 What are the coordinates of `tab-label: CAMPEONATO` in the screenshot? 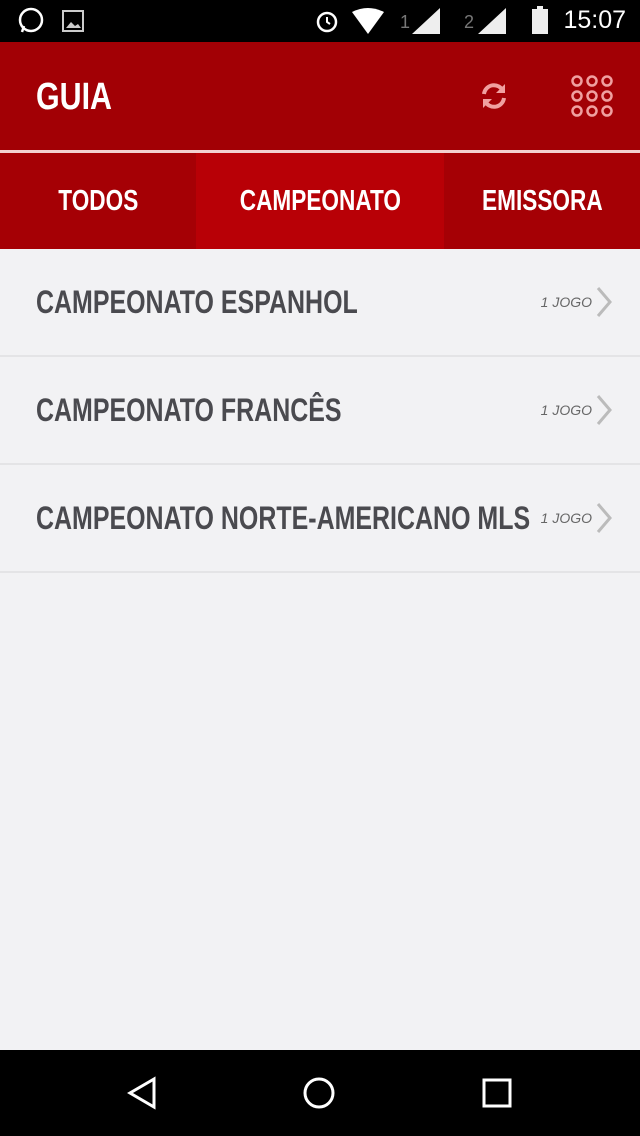 It's located at (320, 200).